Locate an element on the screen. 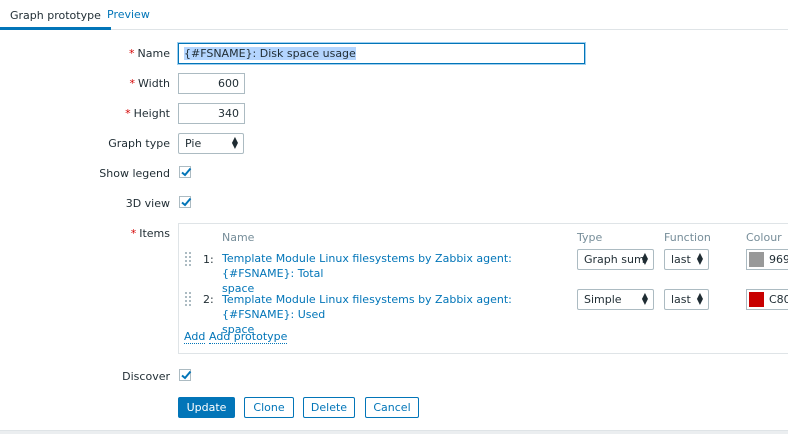 This screenshot has width=788, height=434. item-type-value: Simple is located at coordinates (603, 299).